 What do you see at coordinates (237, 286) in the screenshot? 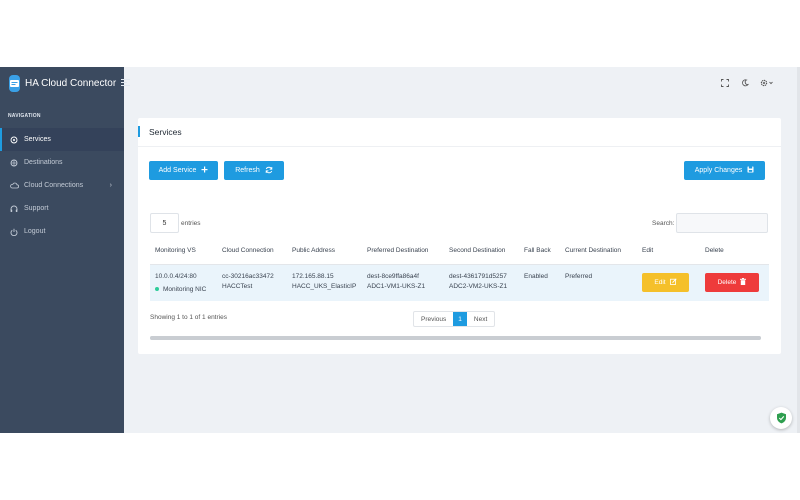
I see `cloud-connection-name: HACCTest` at bounding box center [237, 286].